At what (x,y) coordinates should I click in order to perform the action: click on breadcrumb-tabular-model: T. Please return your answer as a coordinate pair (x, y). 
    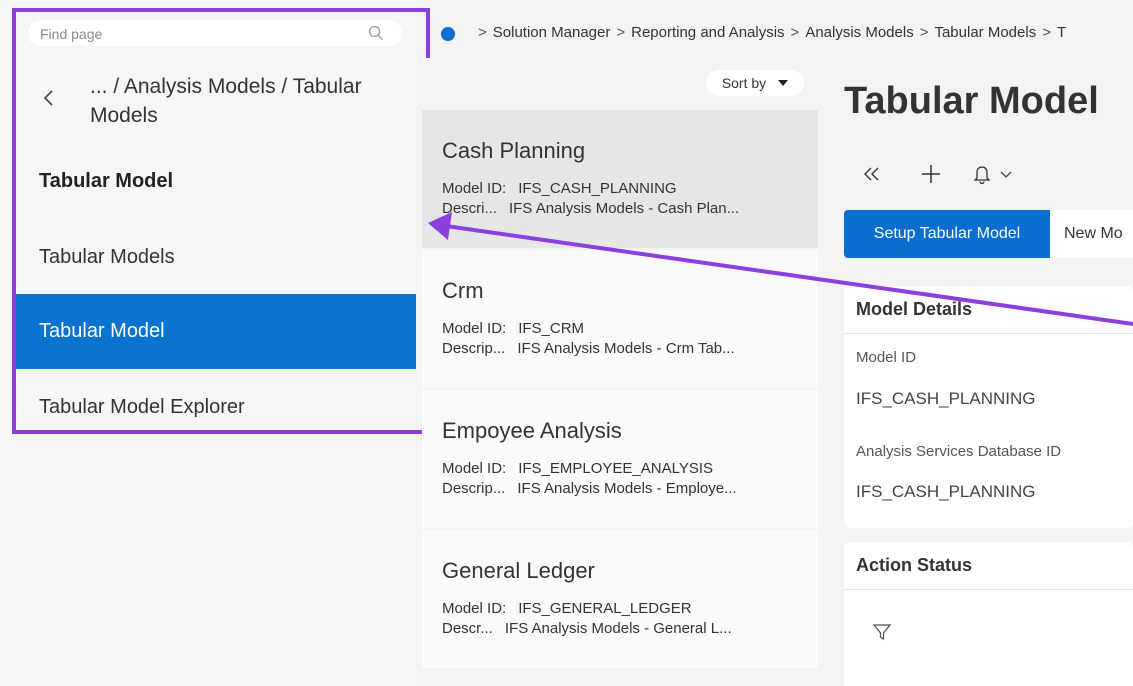
    Looking at the image, I should click on (1061, 32).